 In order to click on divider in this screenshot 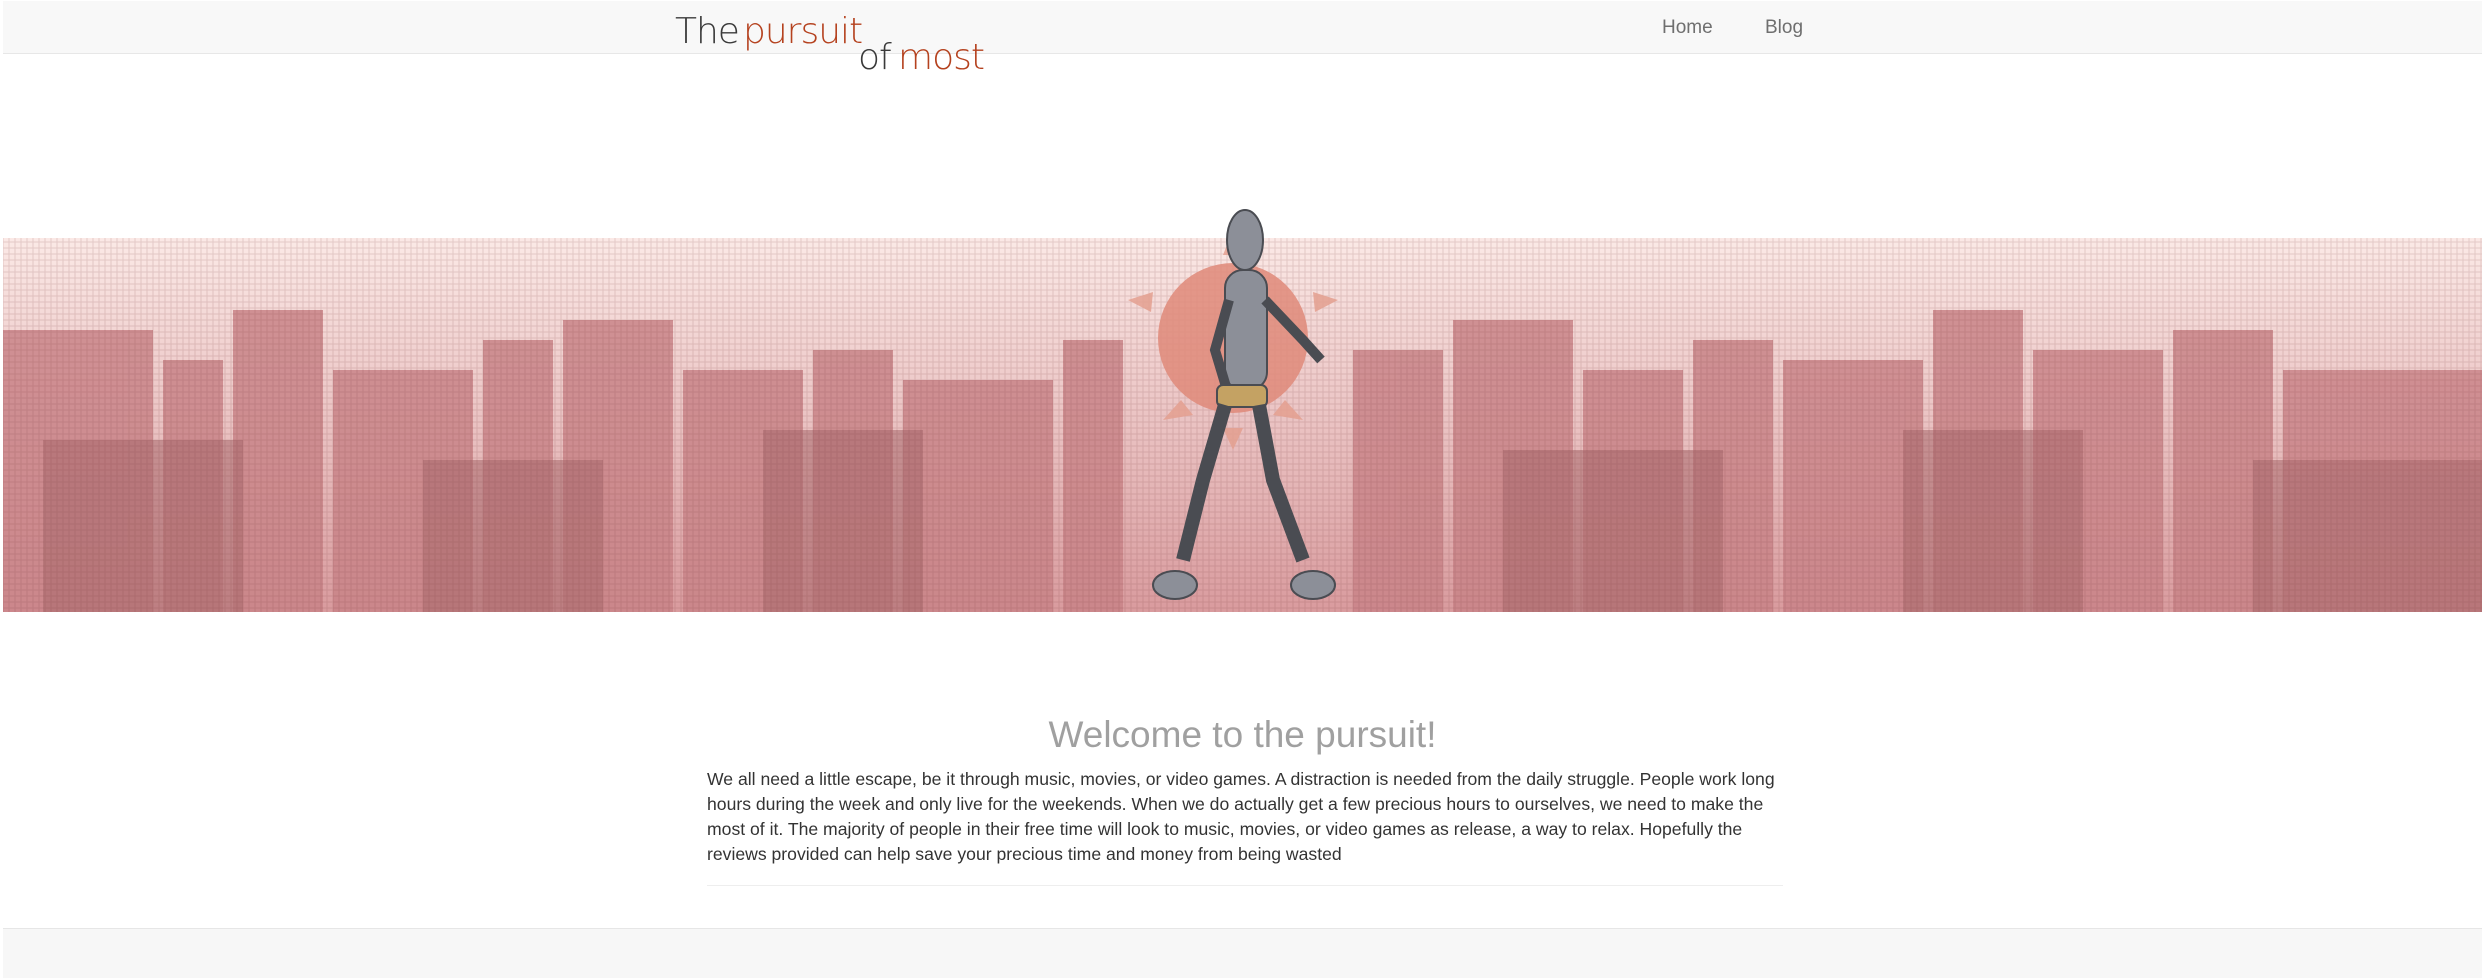, I will do `click(1245, 885)`.